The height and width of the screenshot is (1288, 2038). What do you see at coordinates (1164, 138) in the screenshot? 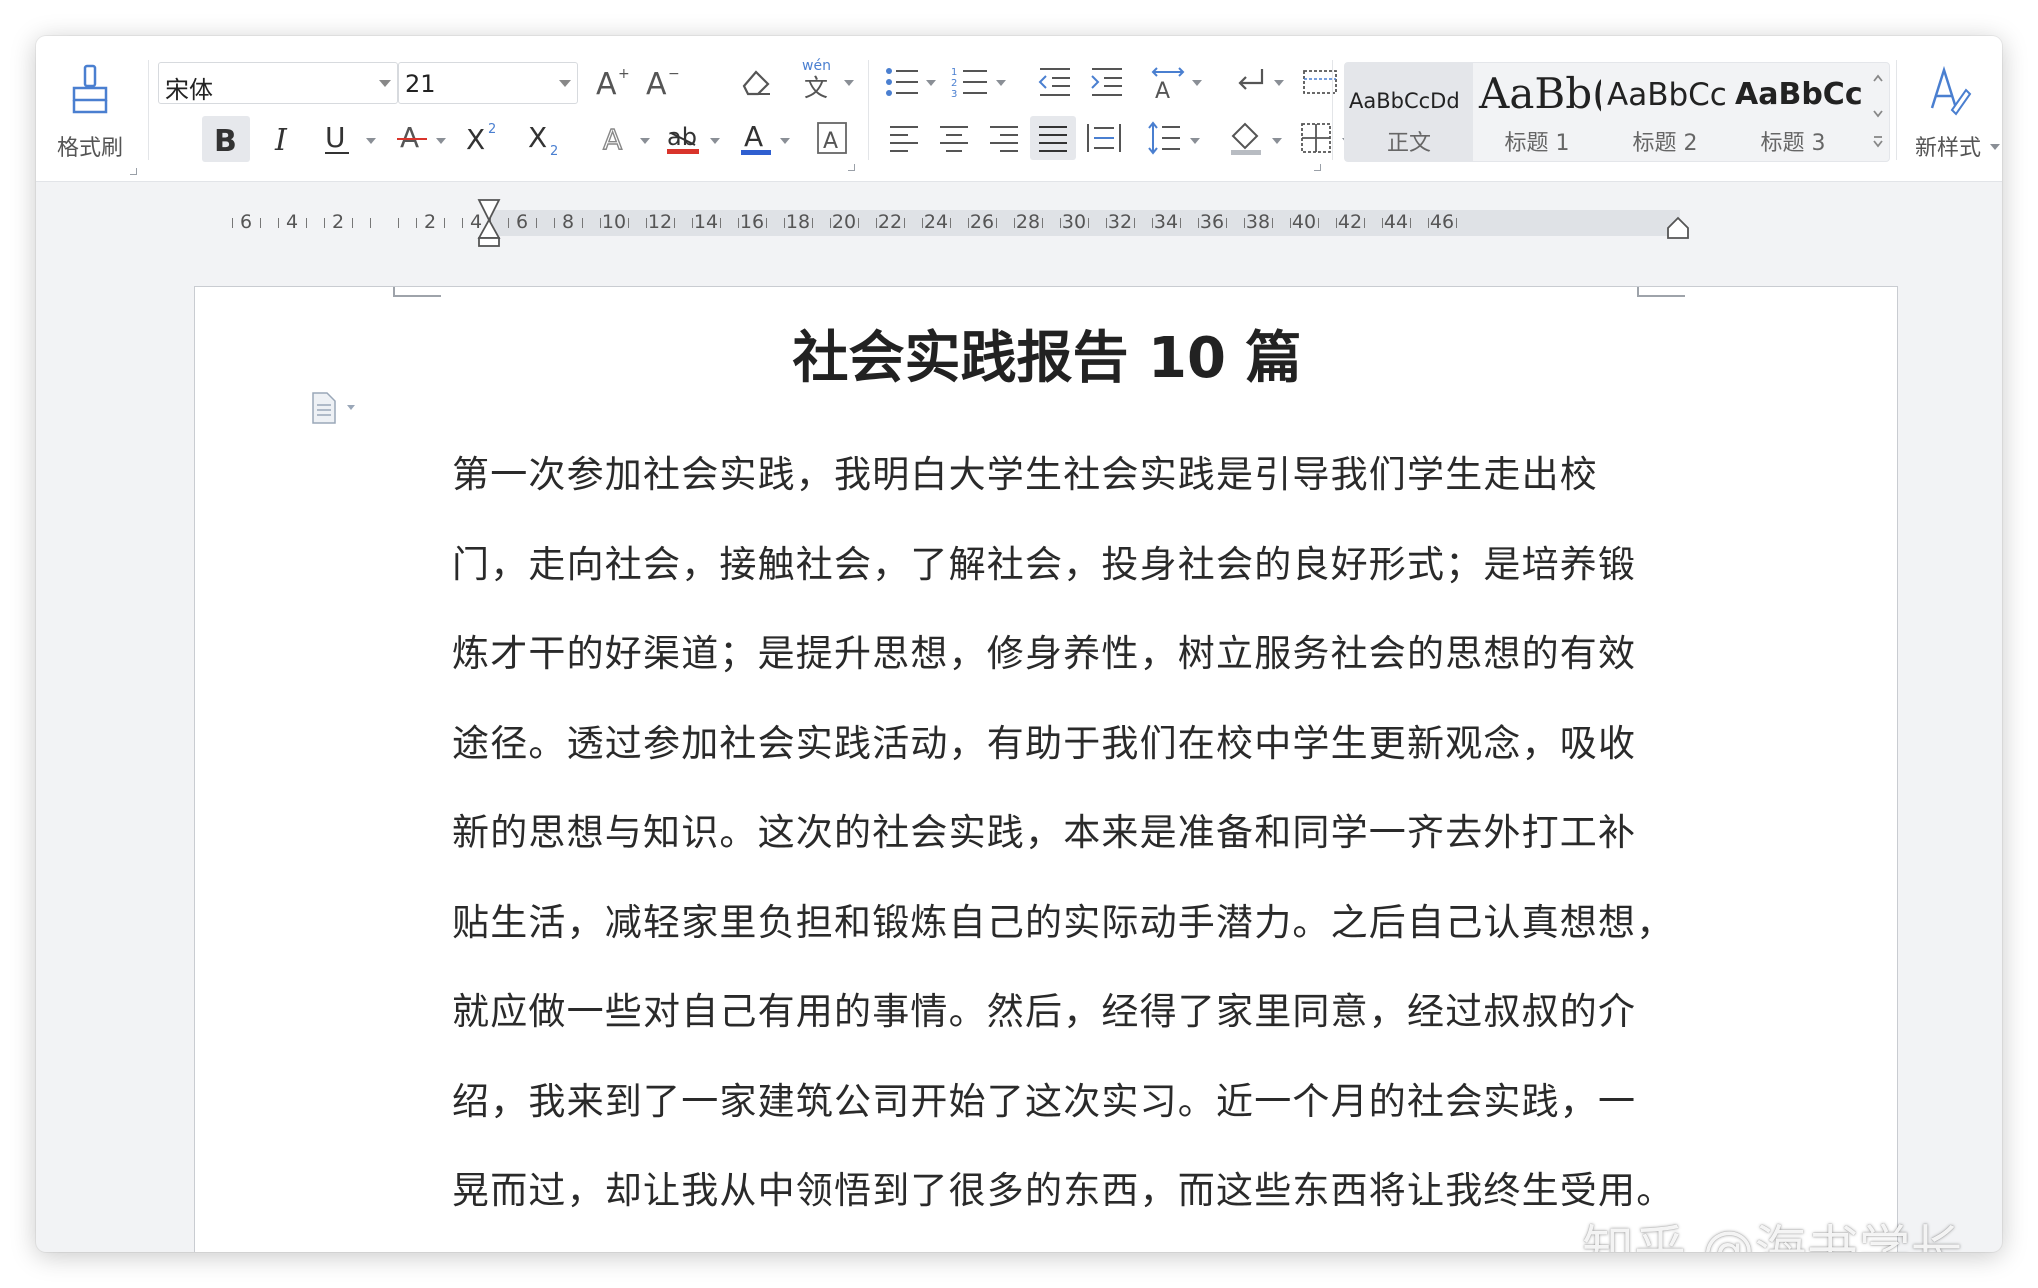
I see `line-spacing-button` at bounding box center [1164, 138].